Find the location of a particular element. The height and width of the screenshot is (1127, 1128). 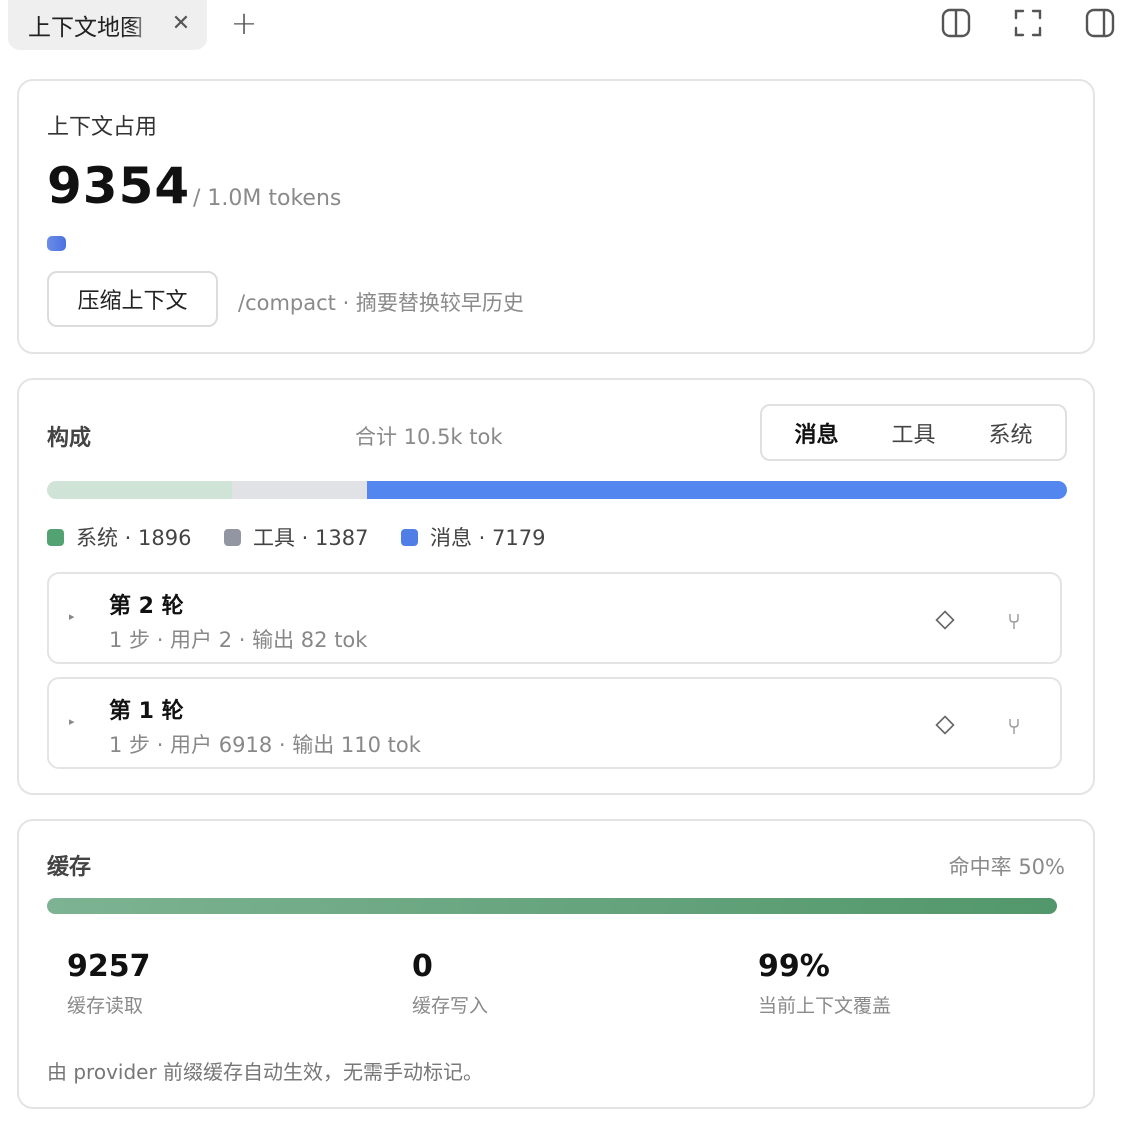

cache-read-value: 9257 is located at coordinates (109, 966).